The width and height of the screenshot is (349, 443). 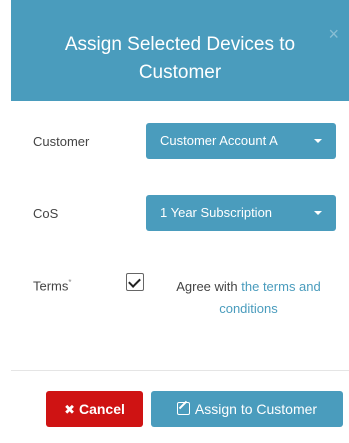 I want to click on cos-select: 1 Year Subscription, so click(x=241, y=213).